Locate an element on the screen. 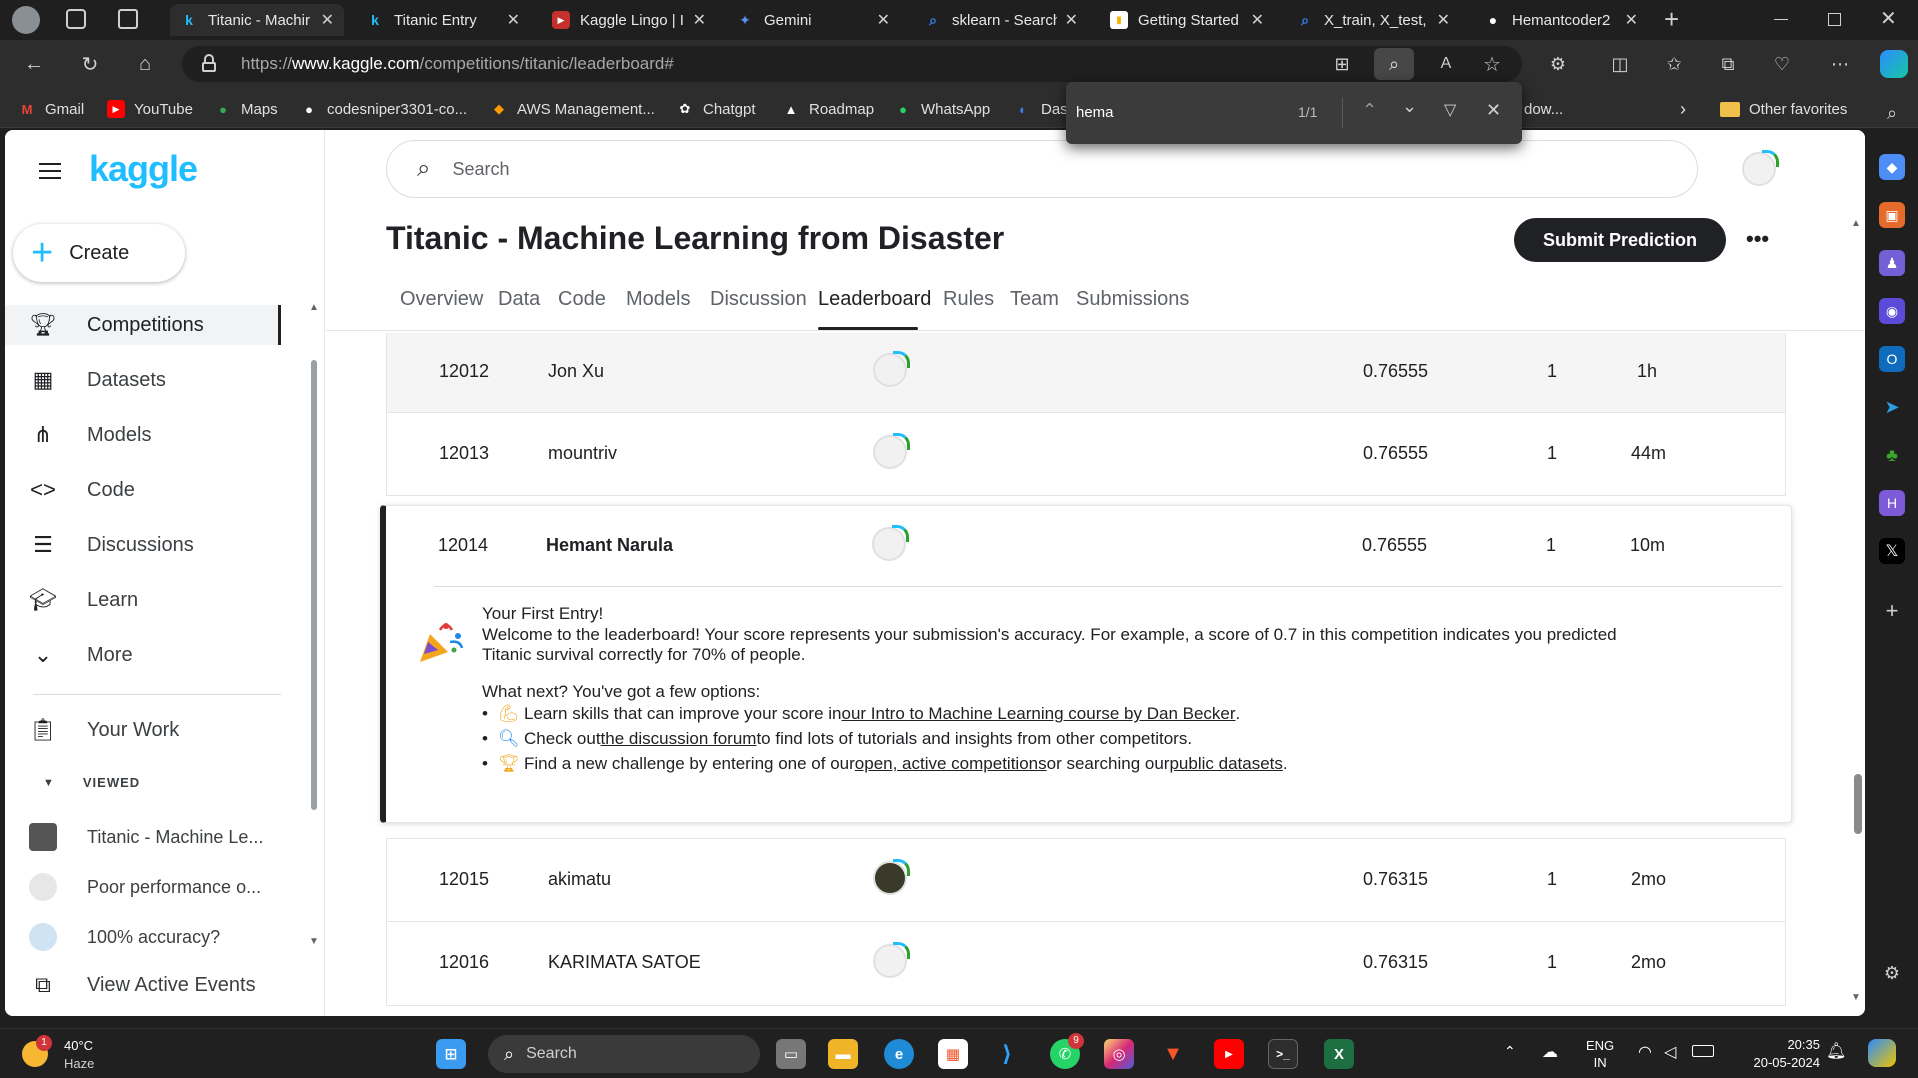 This screenshot has width=1918, height=1078. lock-icon is located at coordinates (209, 63).